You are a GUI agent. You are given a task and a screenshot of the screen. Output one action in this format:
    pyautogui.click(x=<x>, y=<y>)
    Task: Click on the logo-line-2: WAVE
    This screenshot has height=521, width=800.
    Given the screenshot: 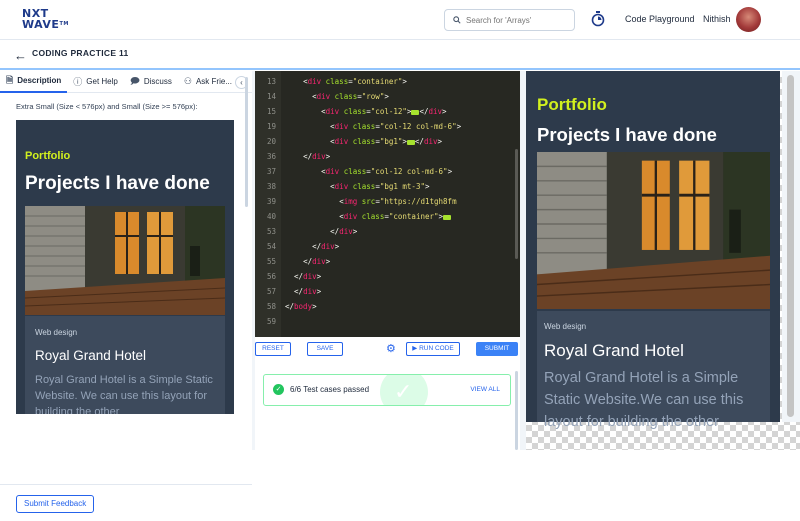 What is the action you would take?
    pyautogui.click(x=41, y=24)
    